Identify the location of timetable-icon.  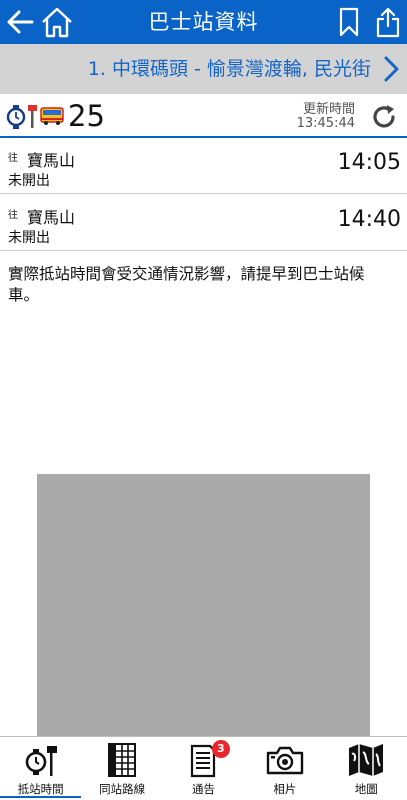
(122, 760).